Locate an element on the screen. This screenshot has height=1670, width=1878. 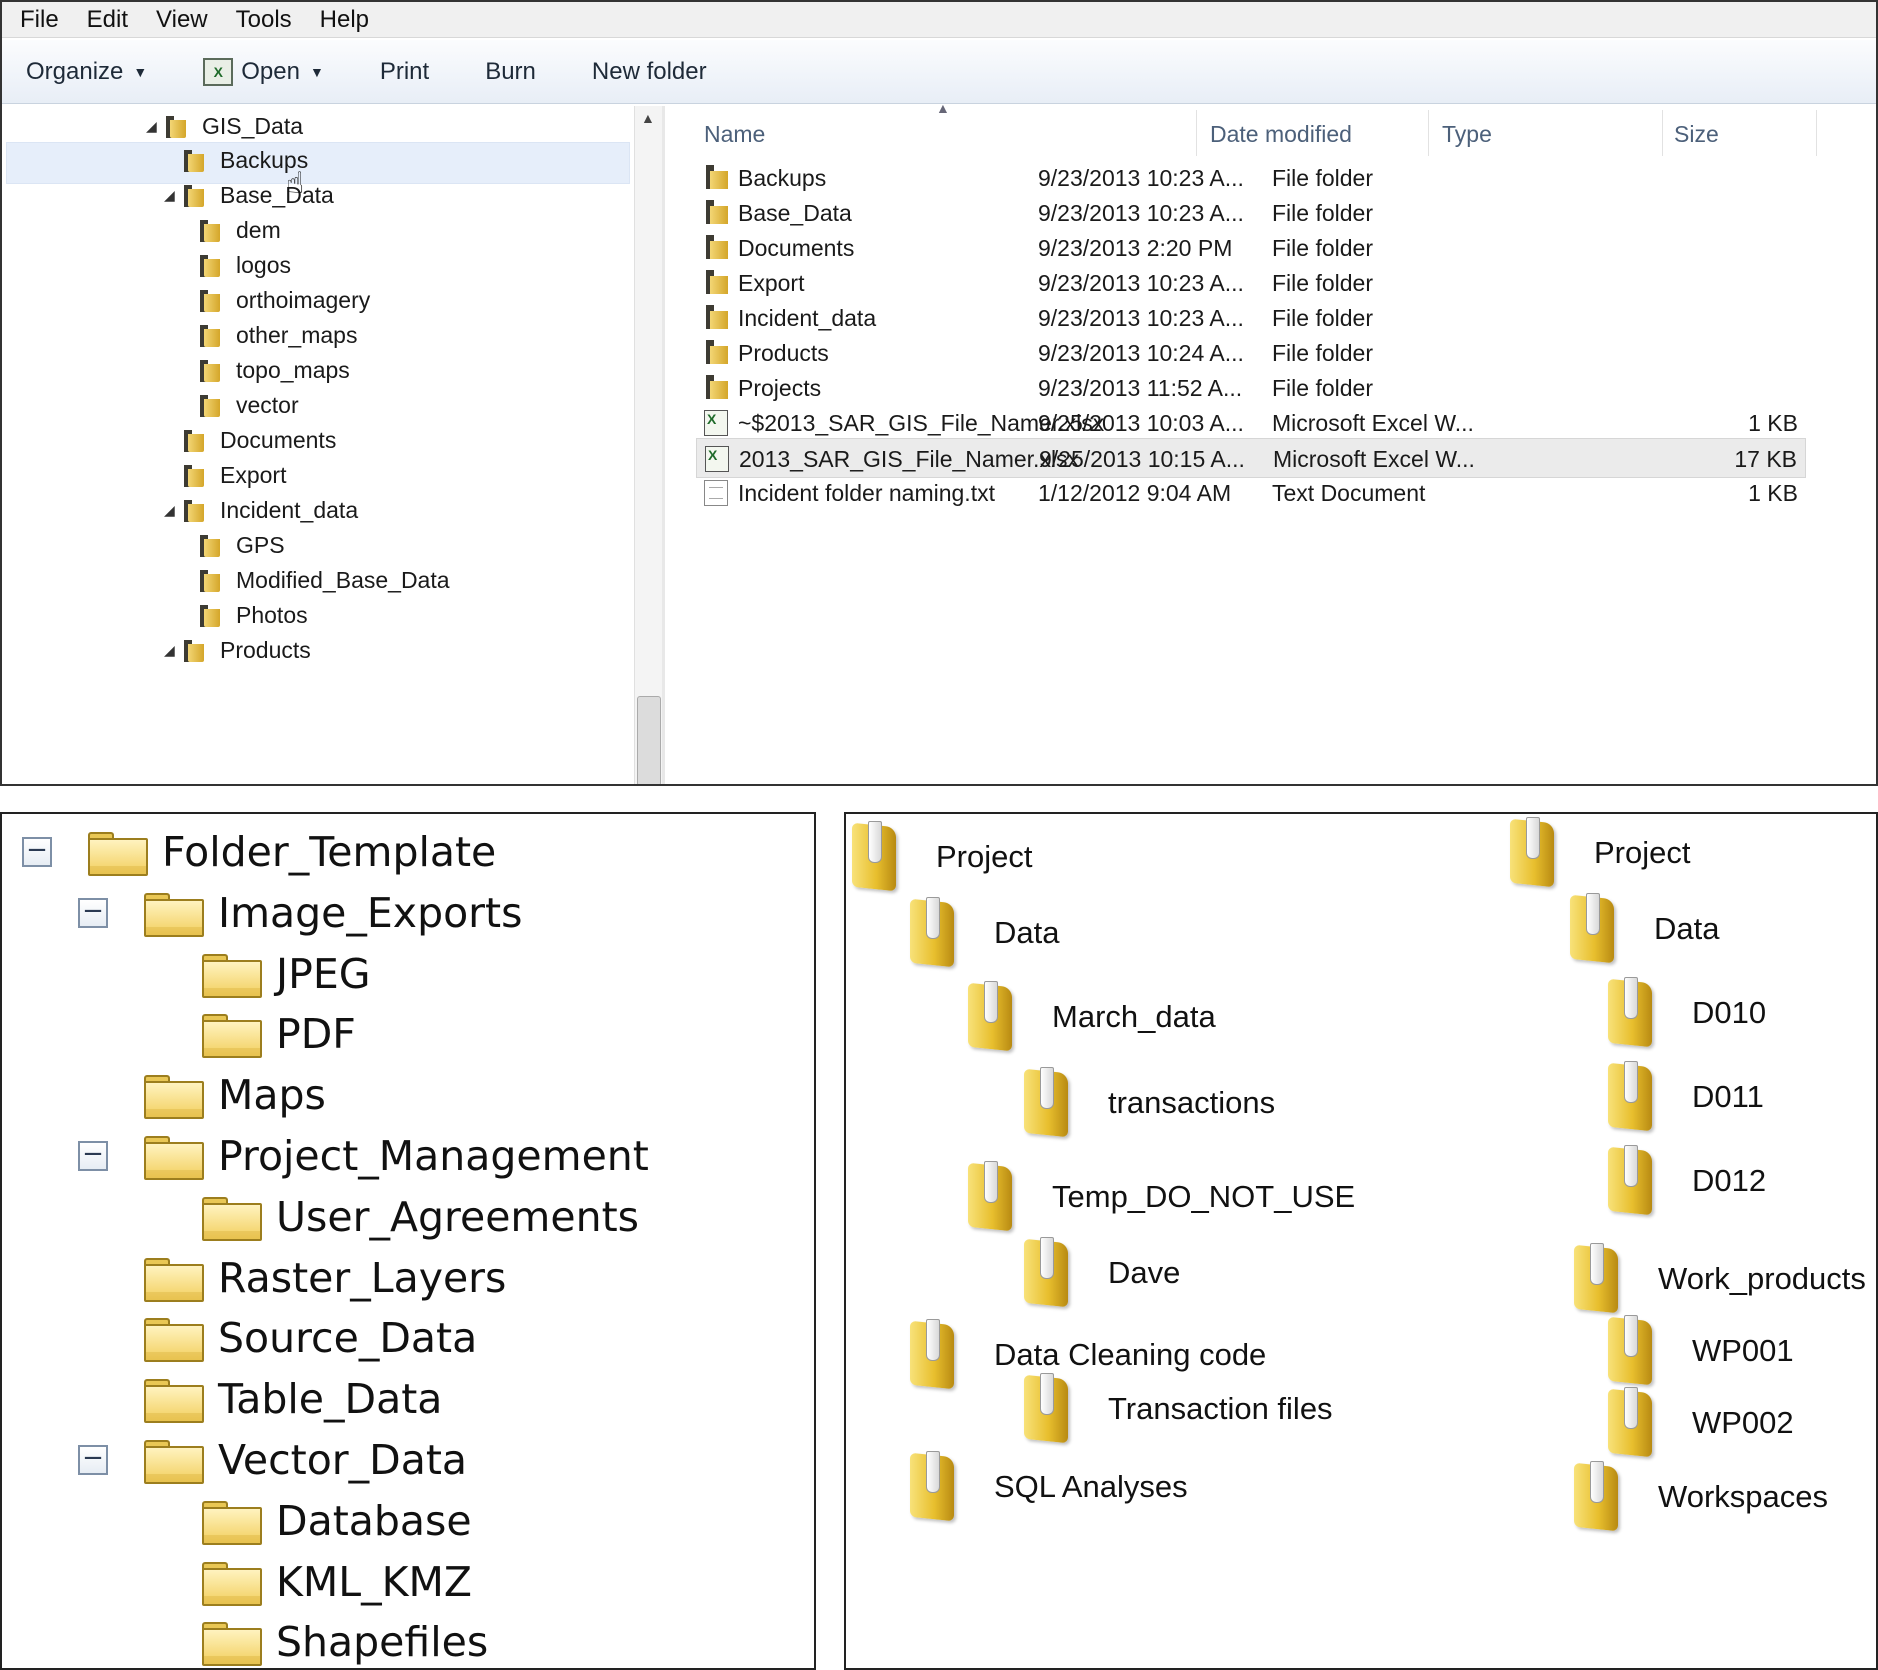
file-row: Products 9/23/2013 10:24 A... File folder is located at coordinates (1251, 353).